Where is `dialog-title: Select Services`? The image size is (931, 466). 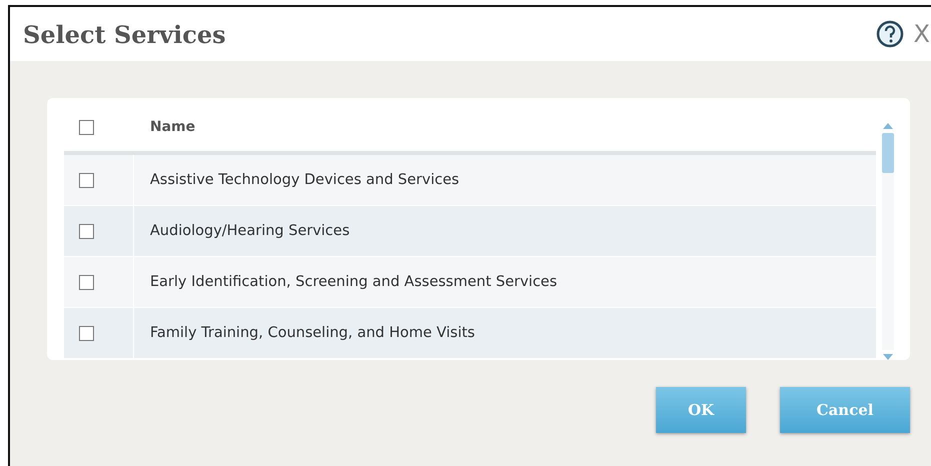 dialog-title: Select Services is located at coordinates (125, 34).